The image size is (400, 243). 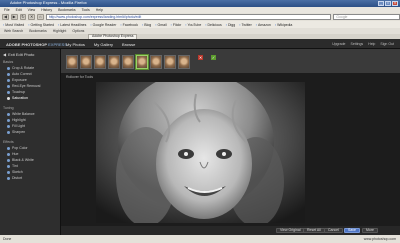 I want to click on bookmark-item: YouTube, so click(x=193, y=25).